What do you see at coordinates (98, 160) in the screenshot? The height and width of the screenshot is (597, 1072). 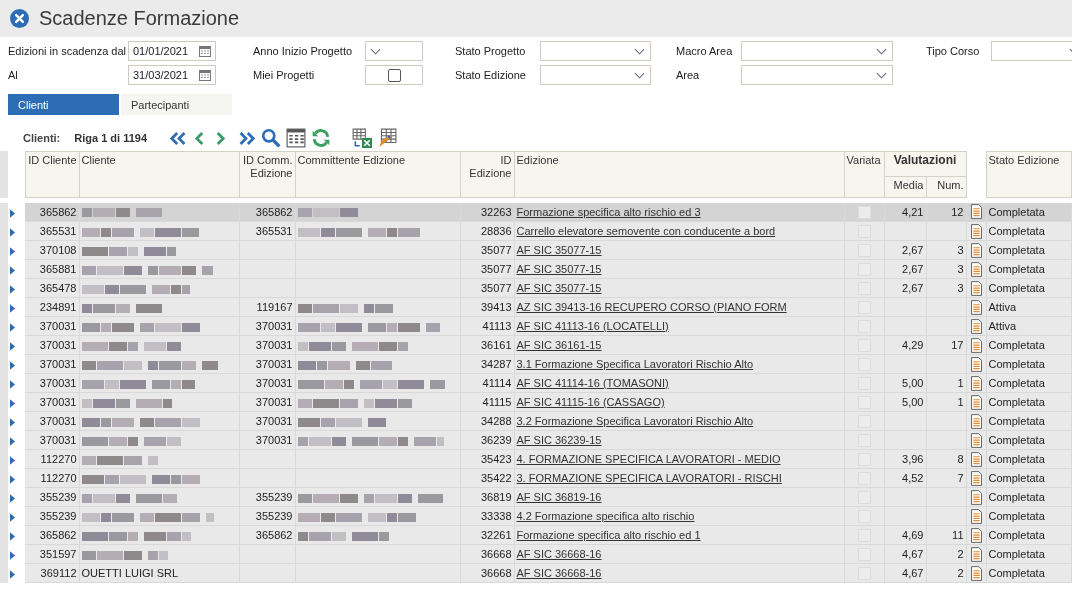 I see `column-header: Cliente` at bounding box center [98, 160].